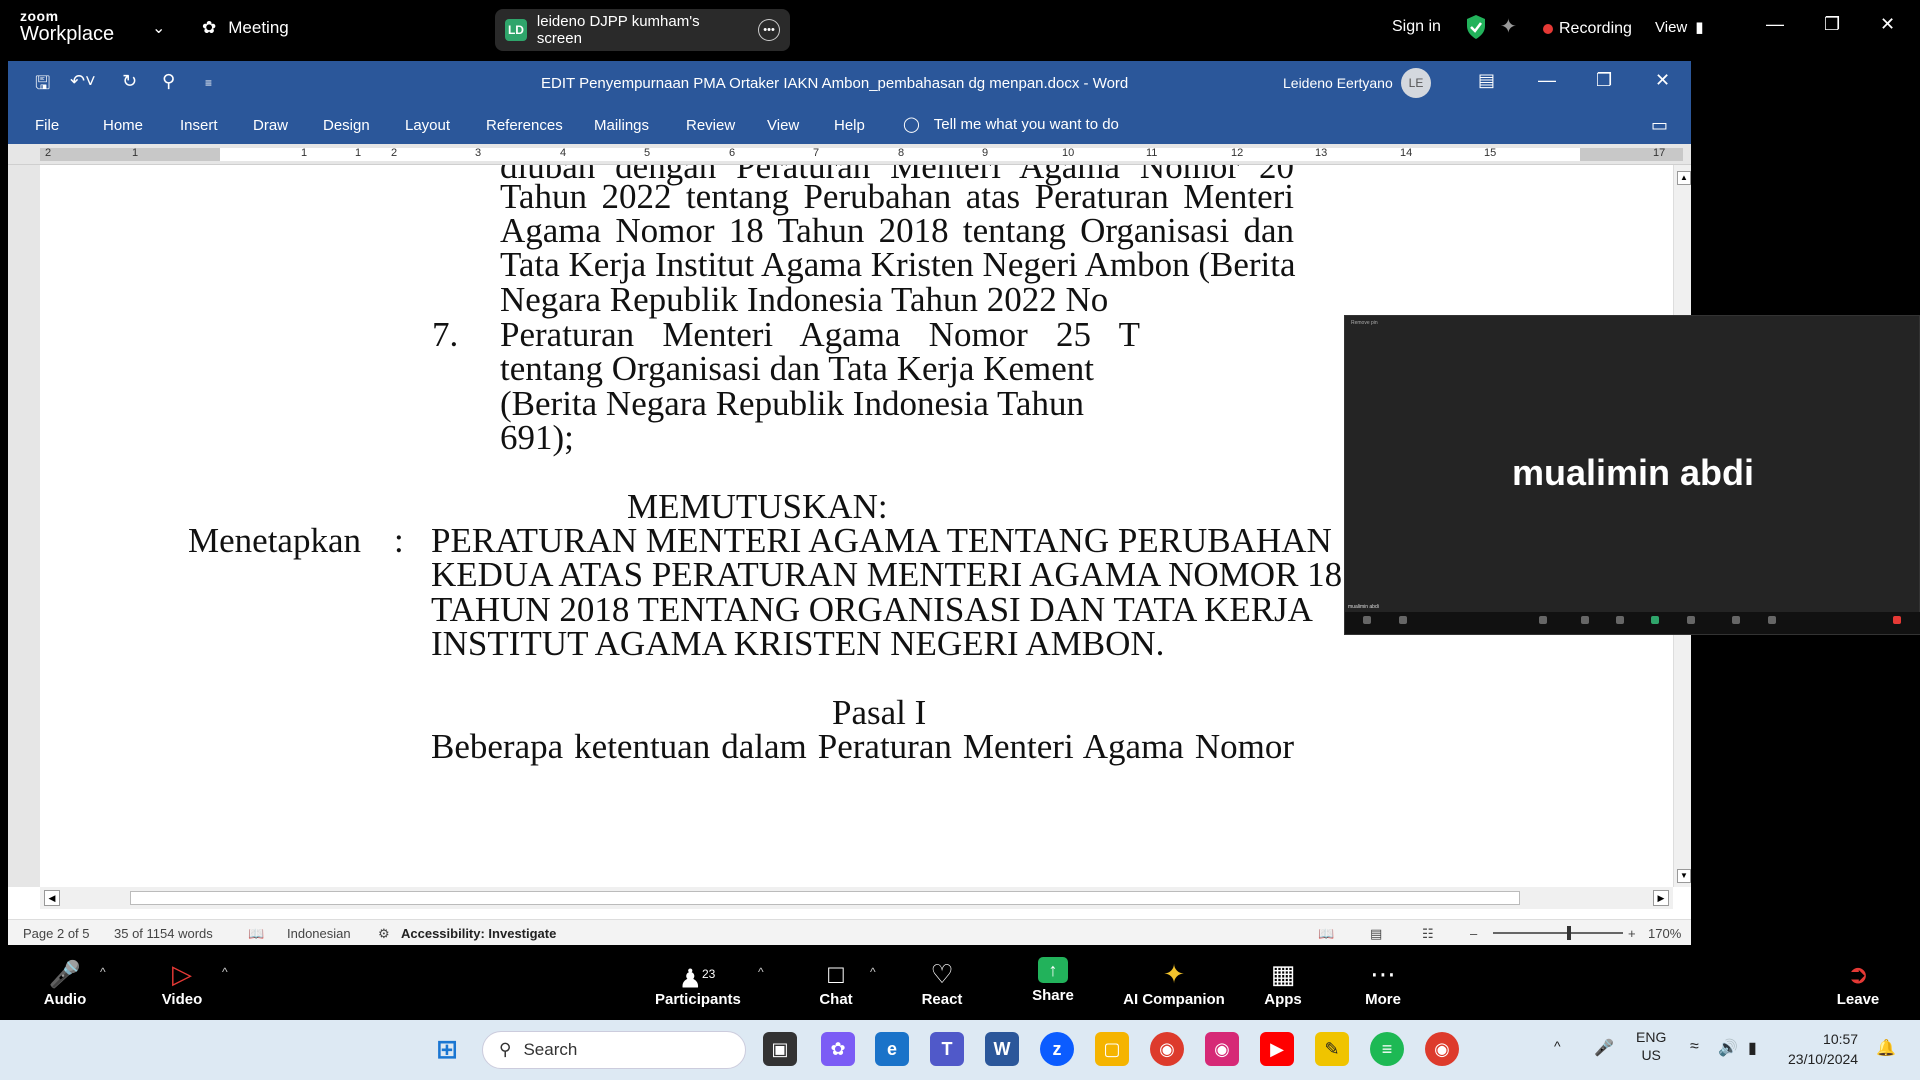  What do you see at coordinates (1174, 982) in the screenshot?
I see `ai-companion-button: ✦ AI Companion` at bounding box center [1174, 982].